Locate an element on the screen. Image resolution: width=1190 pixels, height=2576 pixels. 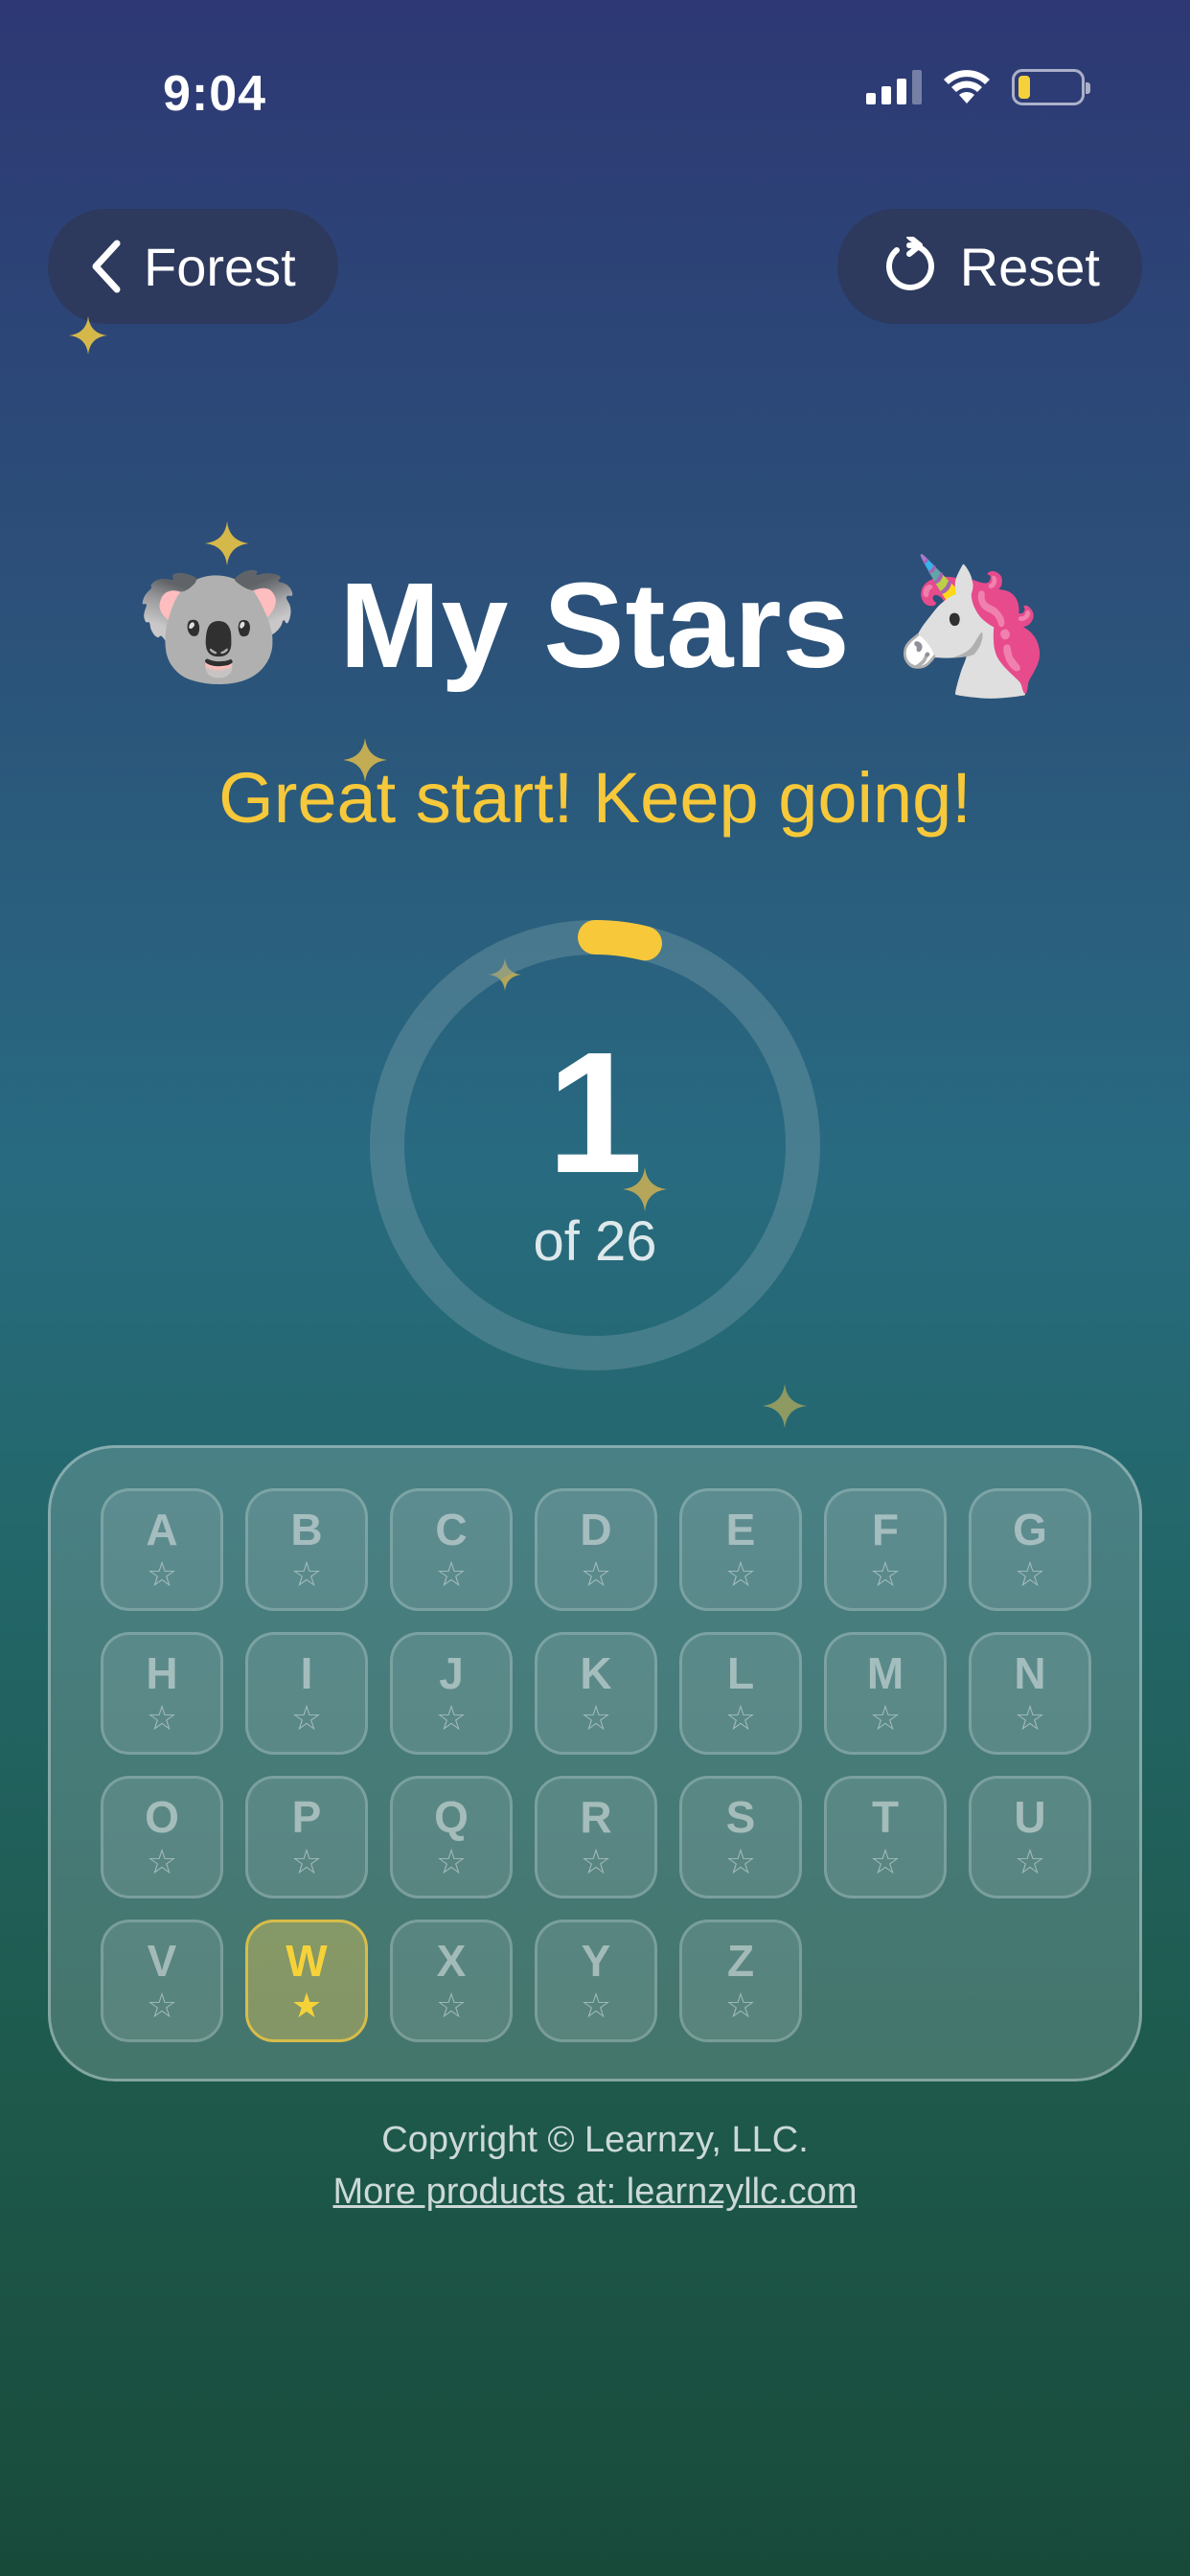
letter-tile-f: F ☆ is located at coordinates (886, 1549).